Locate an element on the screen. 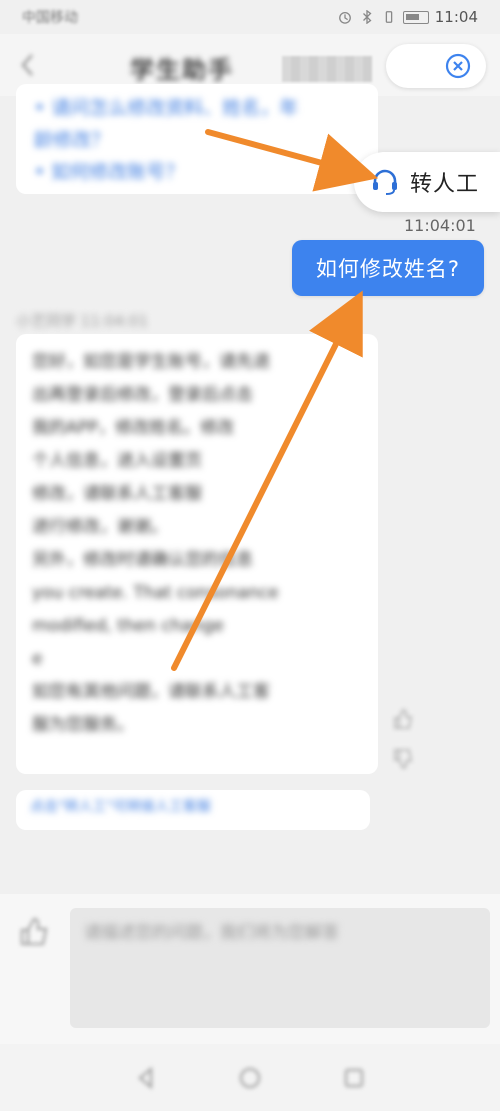 This screenshot has height=1111, width=500. nav-home-icon is located at coordinates (250, 1078).